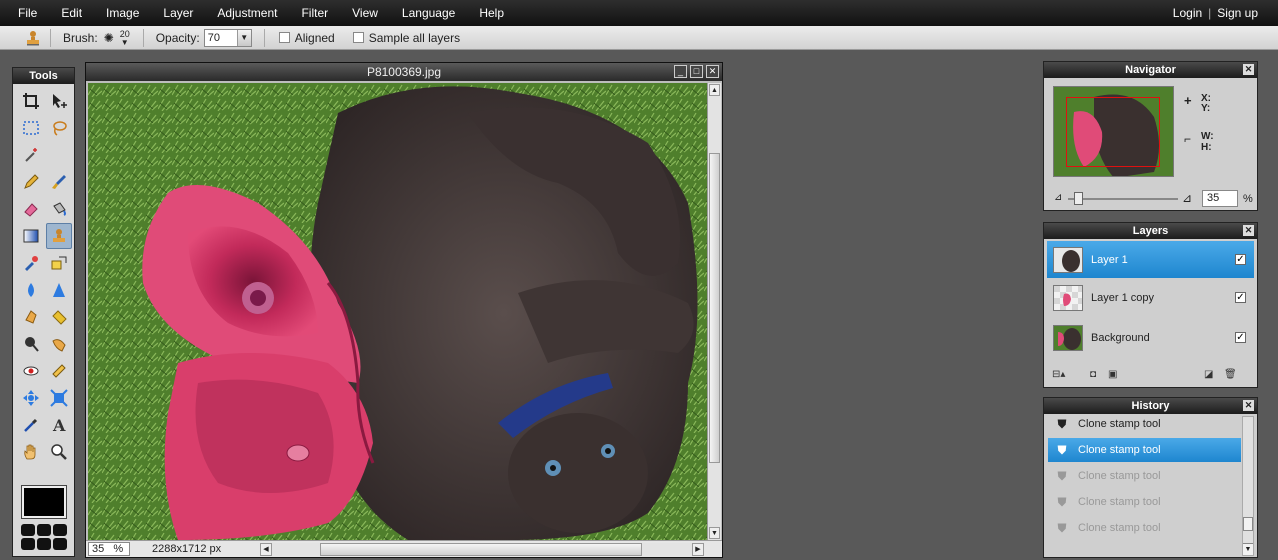 The height and width of the screenshot is (560, 1278). I want to click on foreground-color-swatch, so click(44, 502).